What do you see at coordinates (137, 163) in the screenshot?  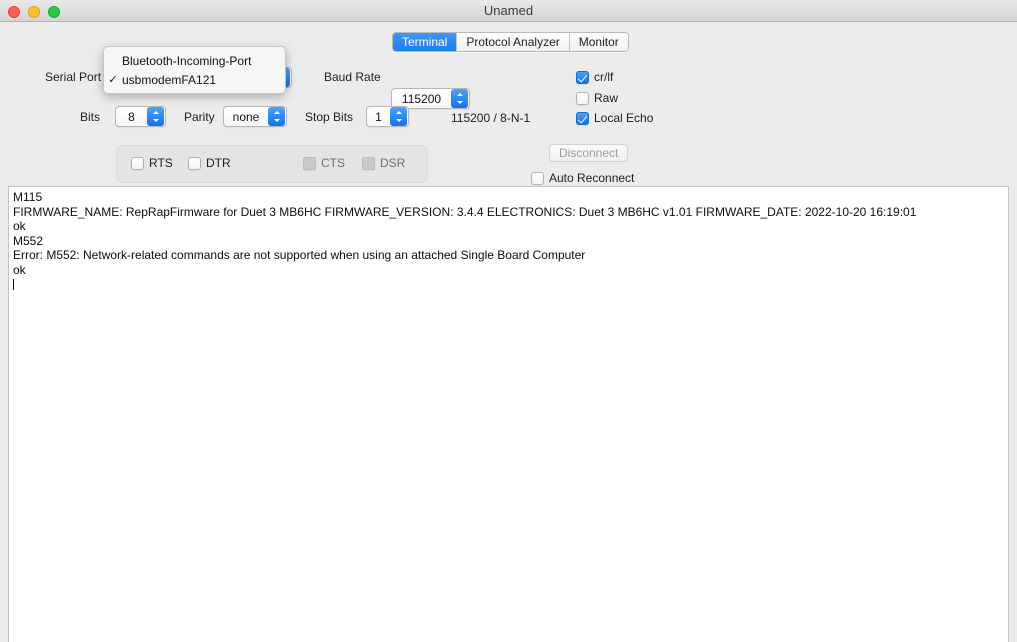 I see `rts-checkbox` at bounding box center [137, 163].